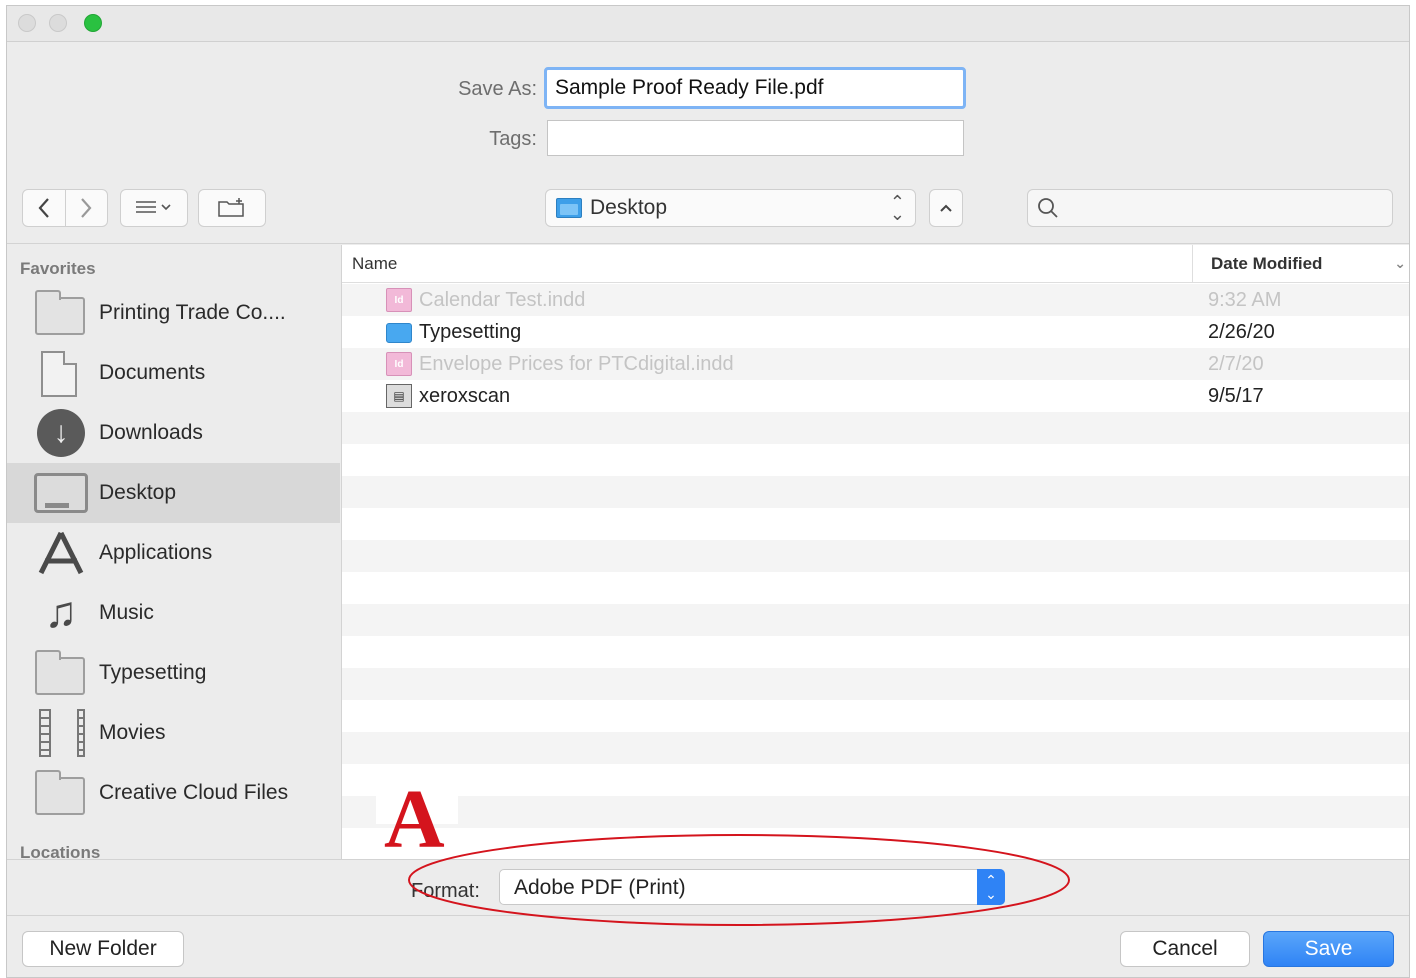 Image resolution: width=1416 pixels, height=978 pixels. Describe the element at coordinates (465, 396) in the screenshot. I see `file-name: xeroxscan` at that location.